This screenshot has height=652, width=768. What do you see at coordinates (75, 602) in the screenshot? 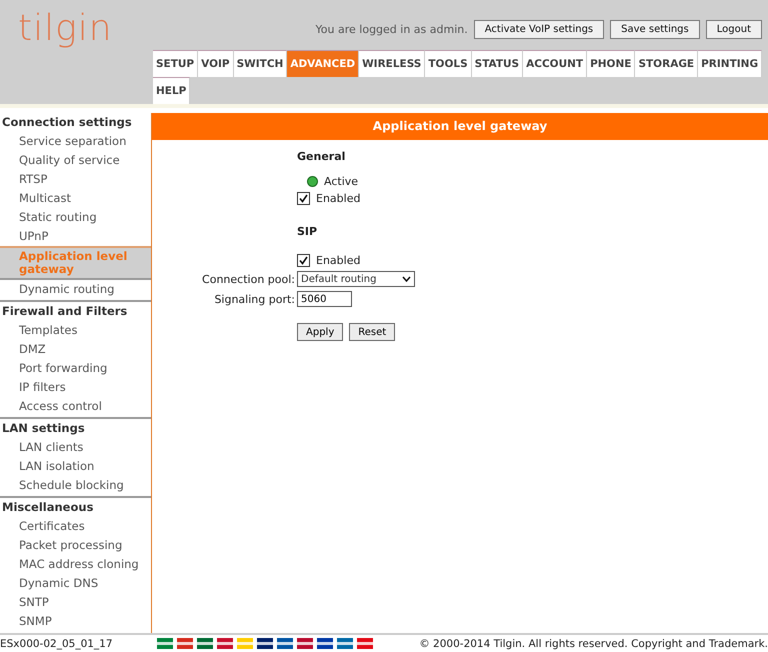
I see `sidebar-item: SNTP` at bounding box center [75, 602].